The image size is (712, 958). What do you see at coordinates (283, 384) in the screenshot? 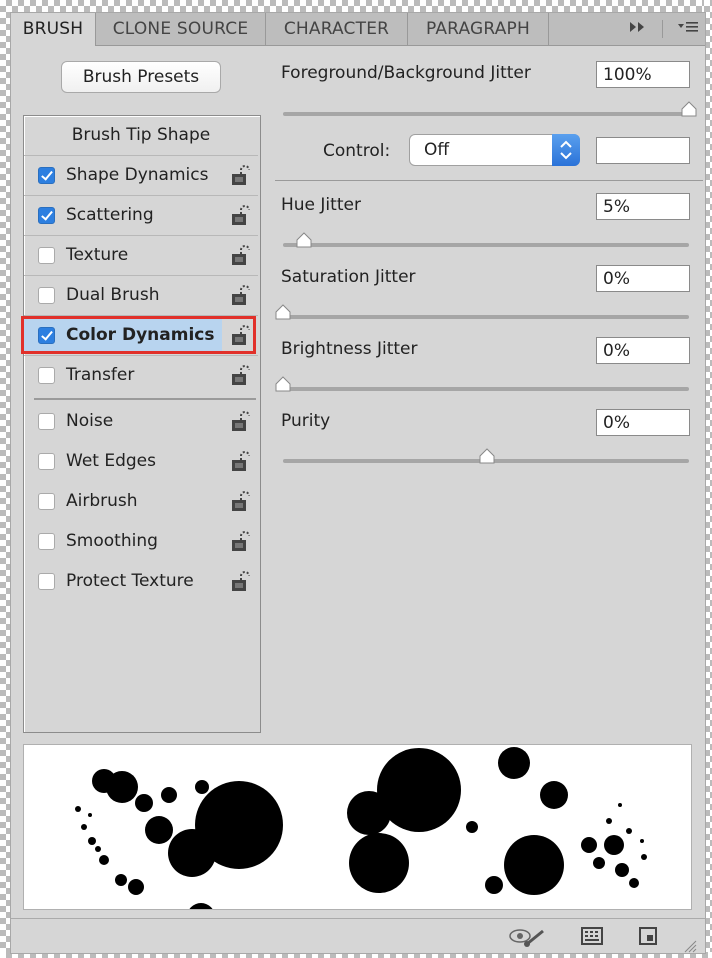
I see `brightness-jitter-slider-thumb` at bounding box center [283, 384].